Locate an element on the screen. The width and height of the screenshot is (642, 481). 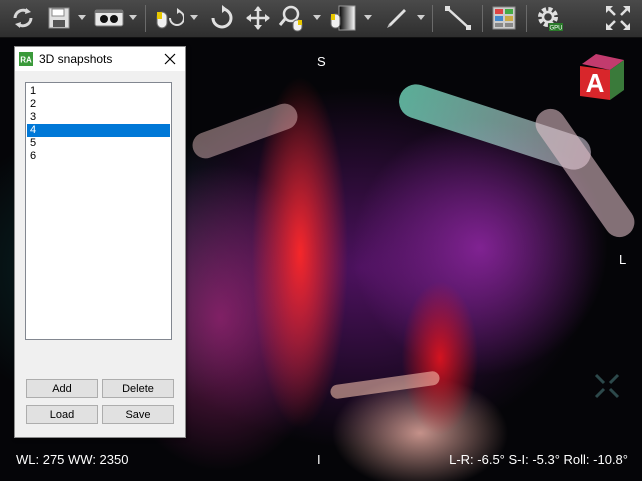
pen-icon is located at coordinates (396, 18).